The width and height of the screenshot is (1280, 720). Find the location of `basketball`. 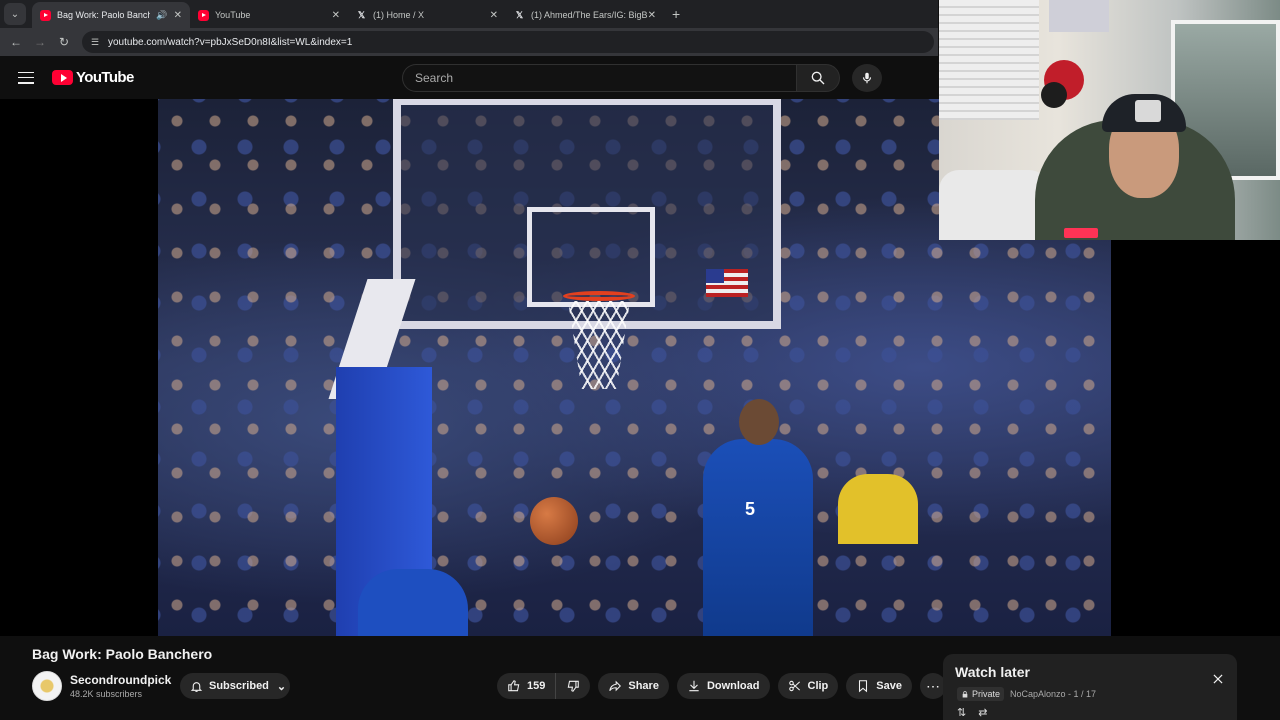

basketball is located at coordinates (554, 521).